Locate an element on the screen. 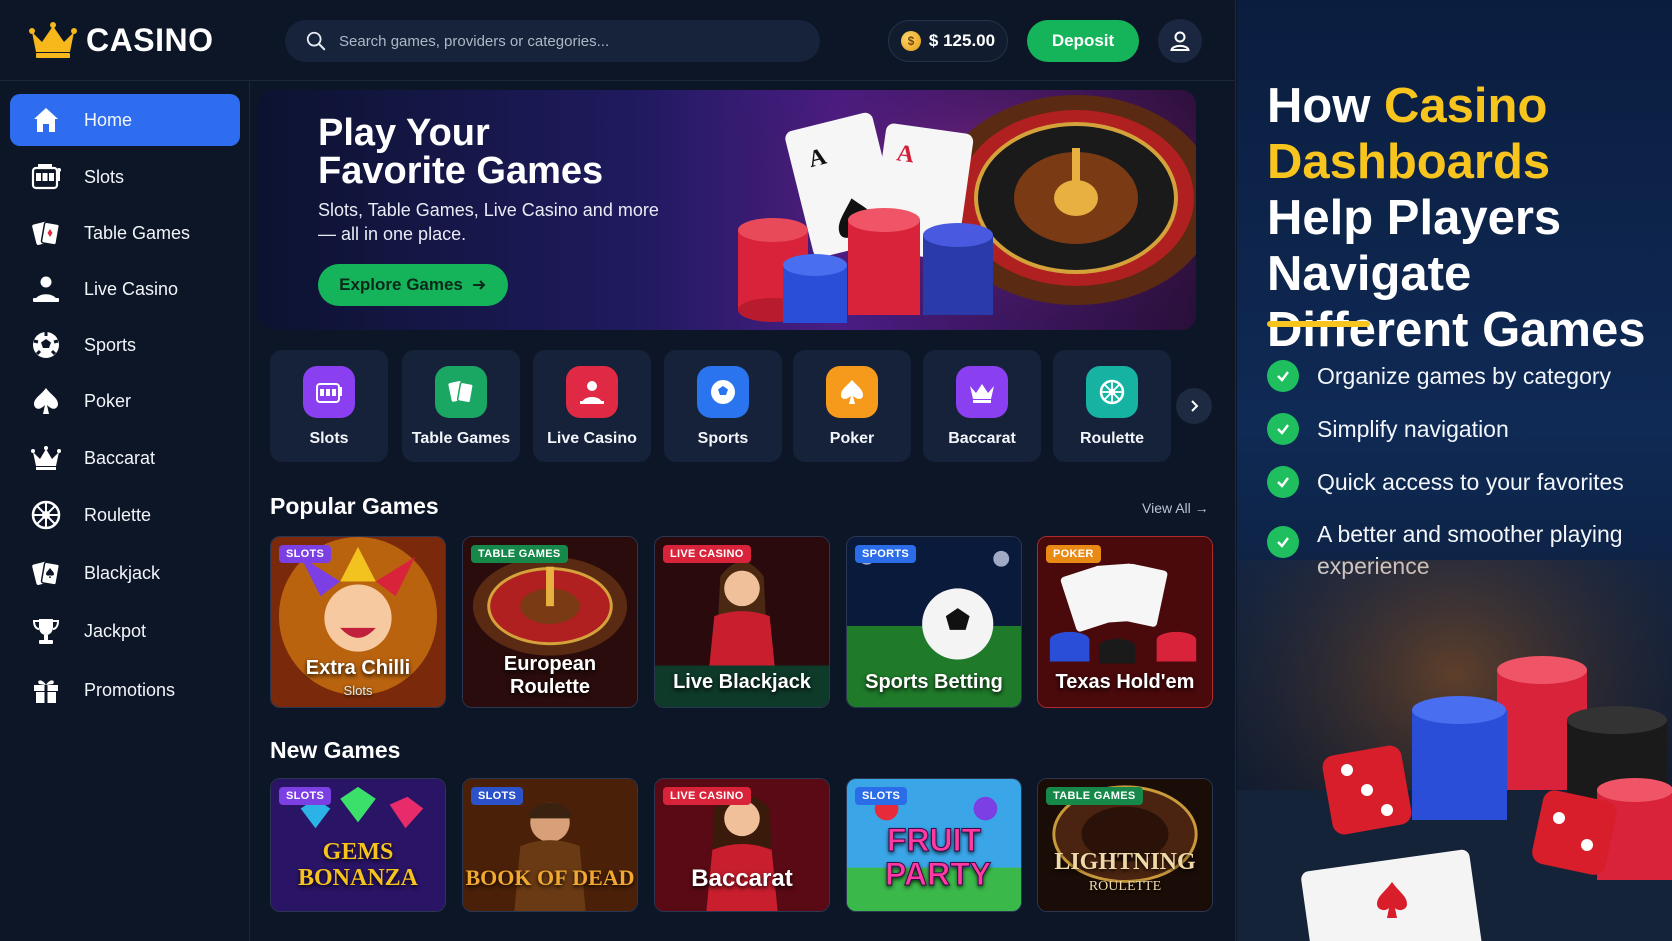 This screenshot has height=941, width=1672. sidebar-item-home: Home is located at coordinates (125, 120).